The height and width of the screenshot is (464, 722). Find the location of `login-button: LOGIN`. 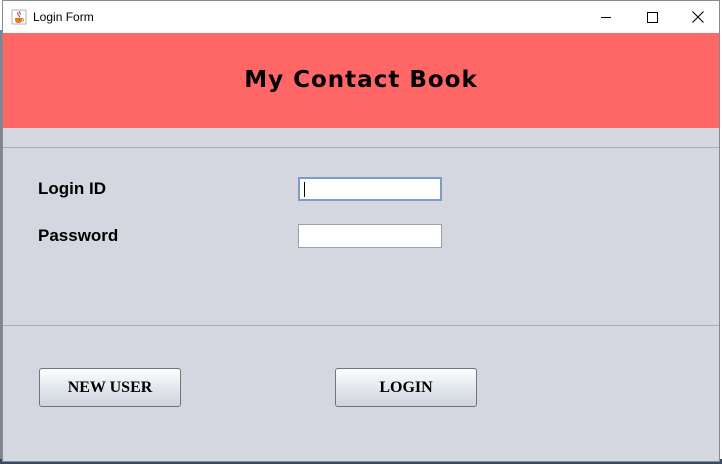

login-button: LOGIN is located at coordinates (406, 387).